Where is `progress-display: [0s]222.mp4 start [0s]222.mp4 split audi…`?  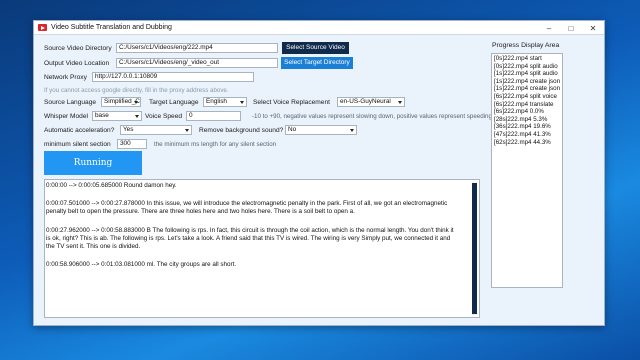 progress-display: [0s]222.mp4 start [0s]222.mp4 split audi… is located at coordinates (527, 170).